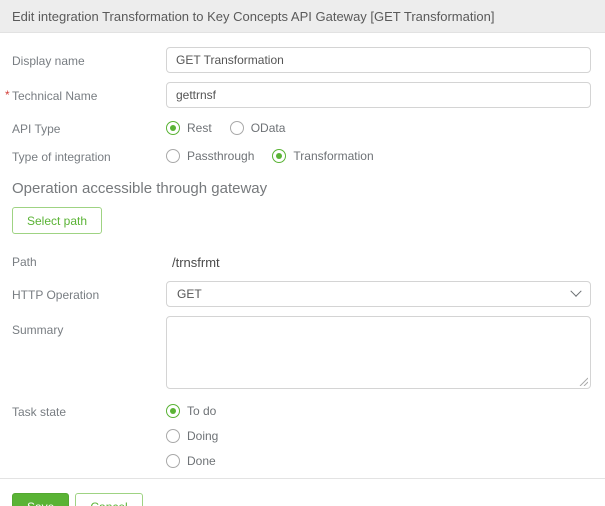  I want to click on technical-name-row: * Technical Name, so click(302, 95).